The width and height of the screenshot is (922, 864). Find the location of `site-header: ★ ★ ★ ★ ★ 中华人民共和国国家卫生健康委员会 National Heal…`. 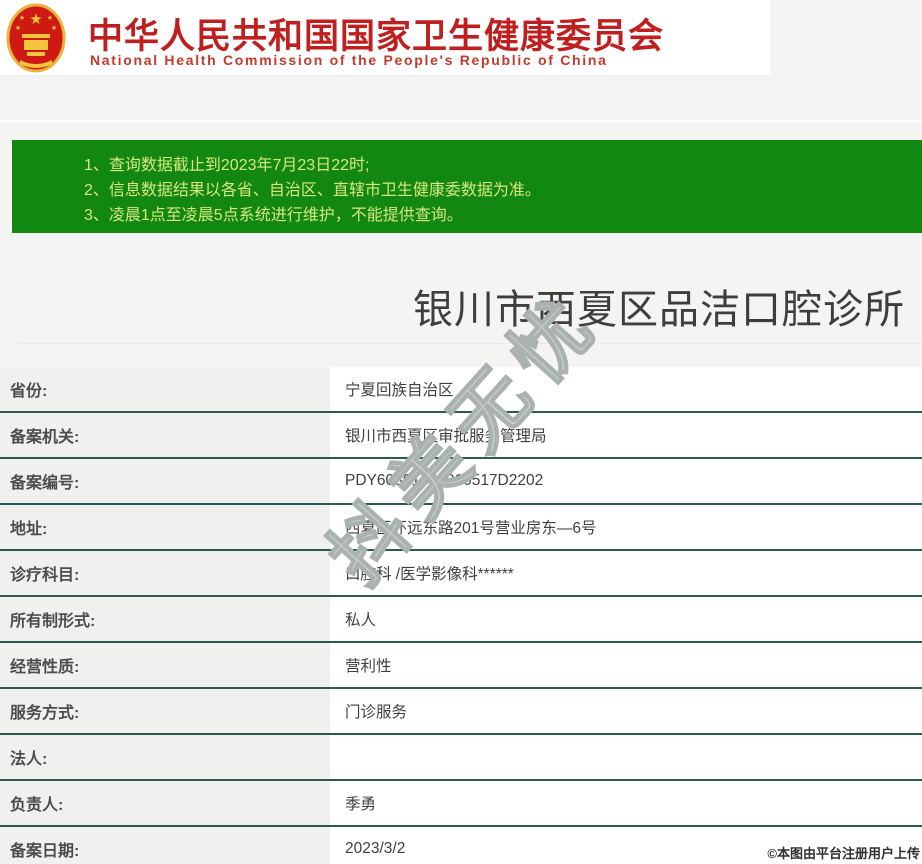

site-header: ★ ★ ★ ★ ★ 中华人民共和国国家卫生健康委员会 National Heal… is located at coordinates (385, 38).